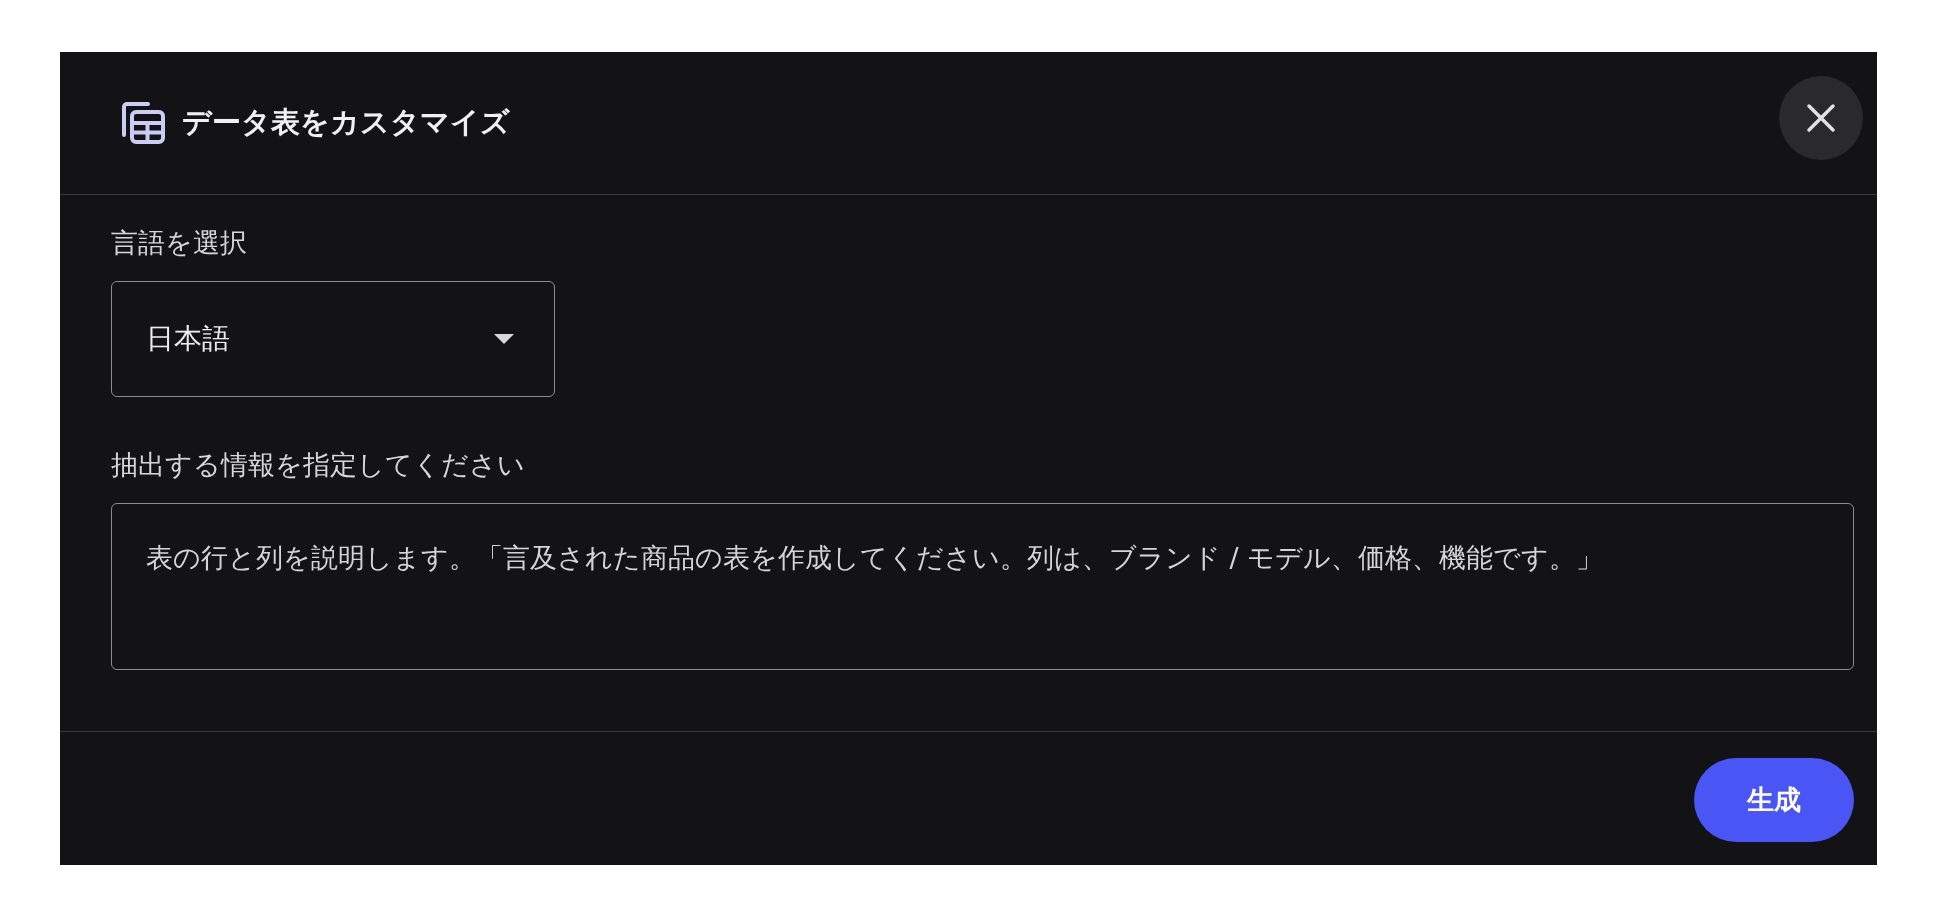  What do you see at coordinates (346, 122) in the screenshot?
I see `dialog-title: データ表をカスタマイズ` at bounding box center [346, 122].